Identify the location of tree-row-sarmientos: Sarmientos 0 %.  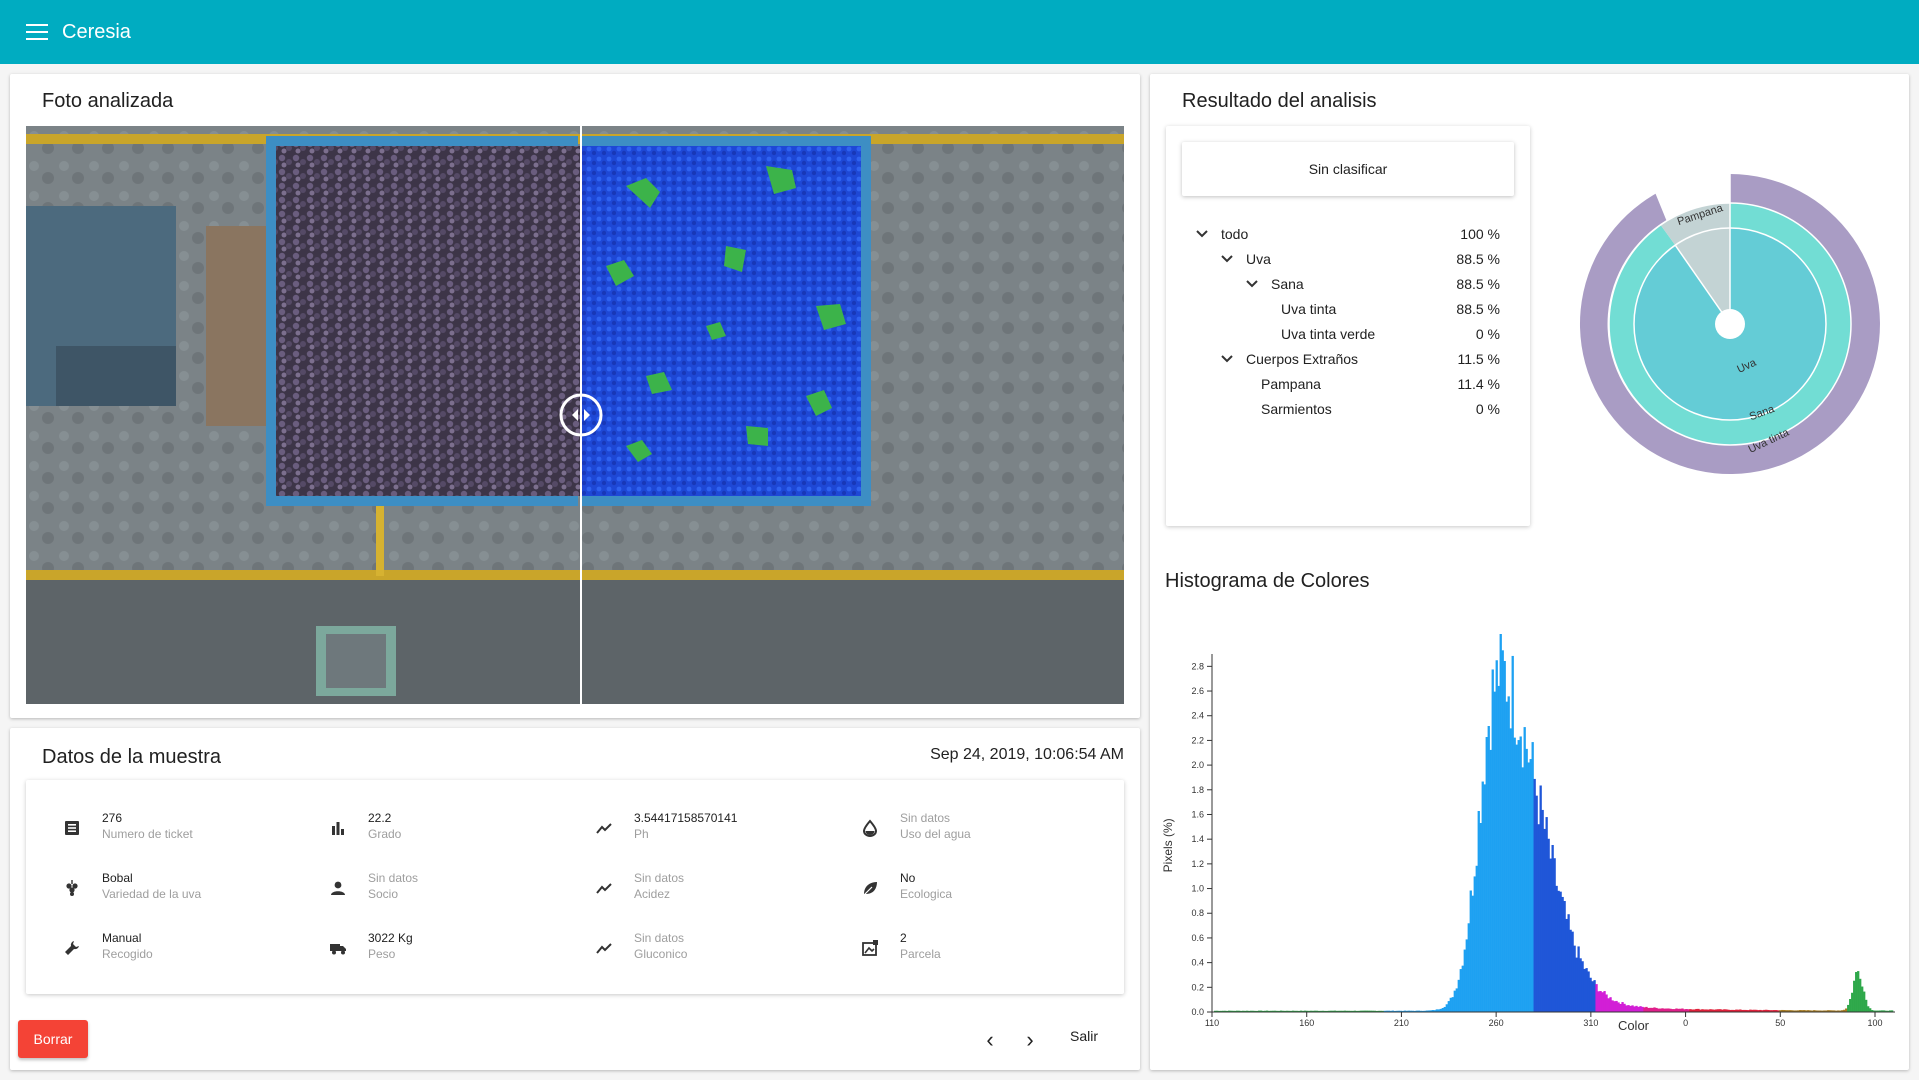
(1348, 410).